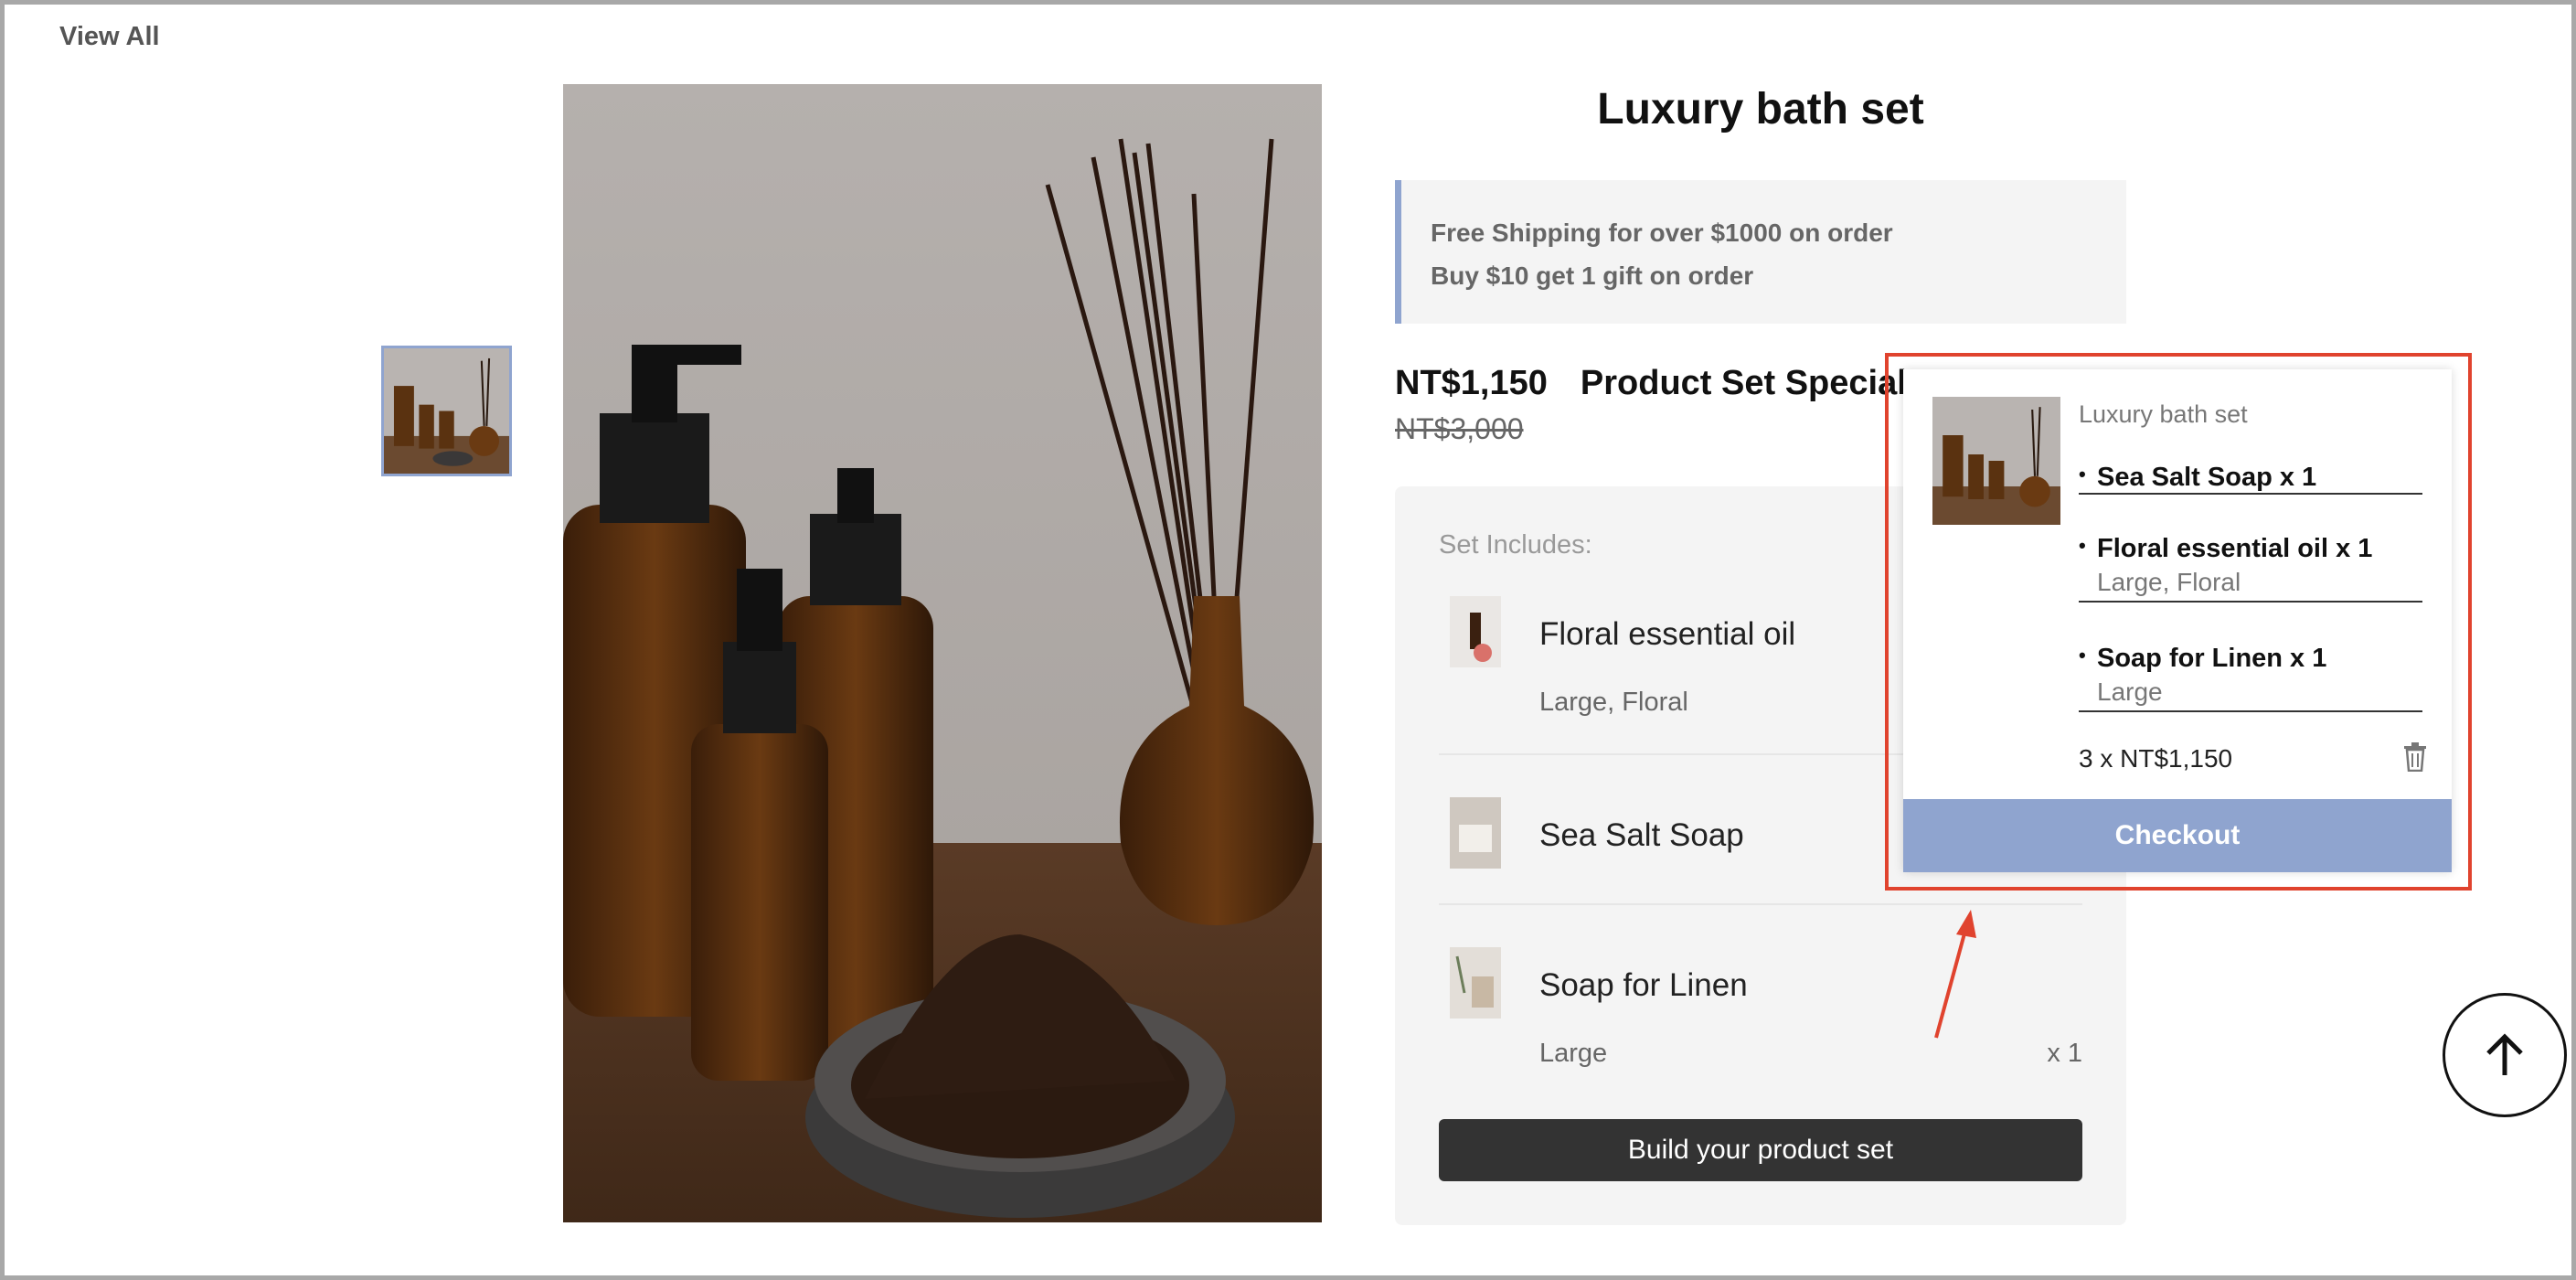 This screenshot has width=2576, height=1280. I want to click on floral-oil-thumbnail, so click(1475, 631).